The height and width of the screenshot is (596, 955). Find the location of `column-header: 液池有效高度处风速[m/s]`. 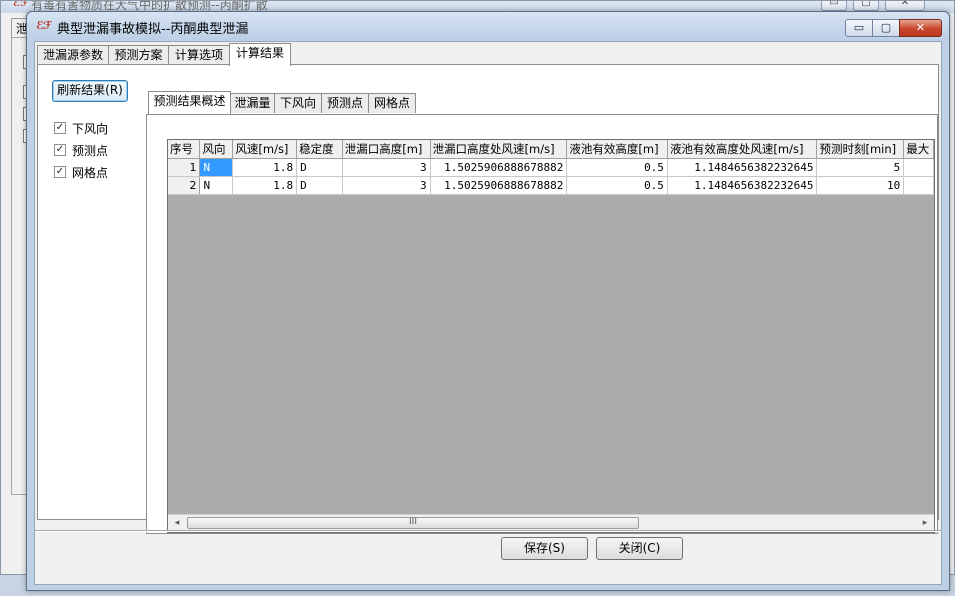

column-header: 液池有效高度处风速[m/s] is located at coordinates (742, 149).